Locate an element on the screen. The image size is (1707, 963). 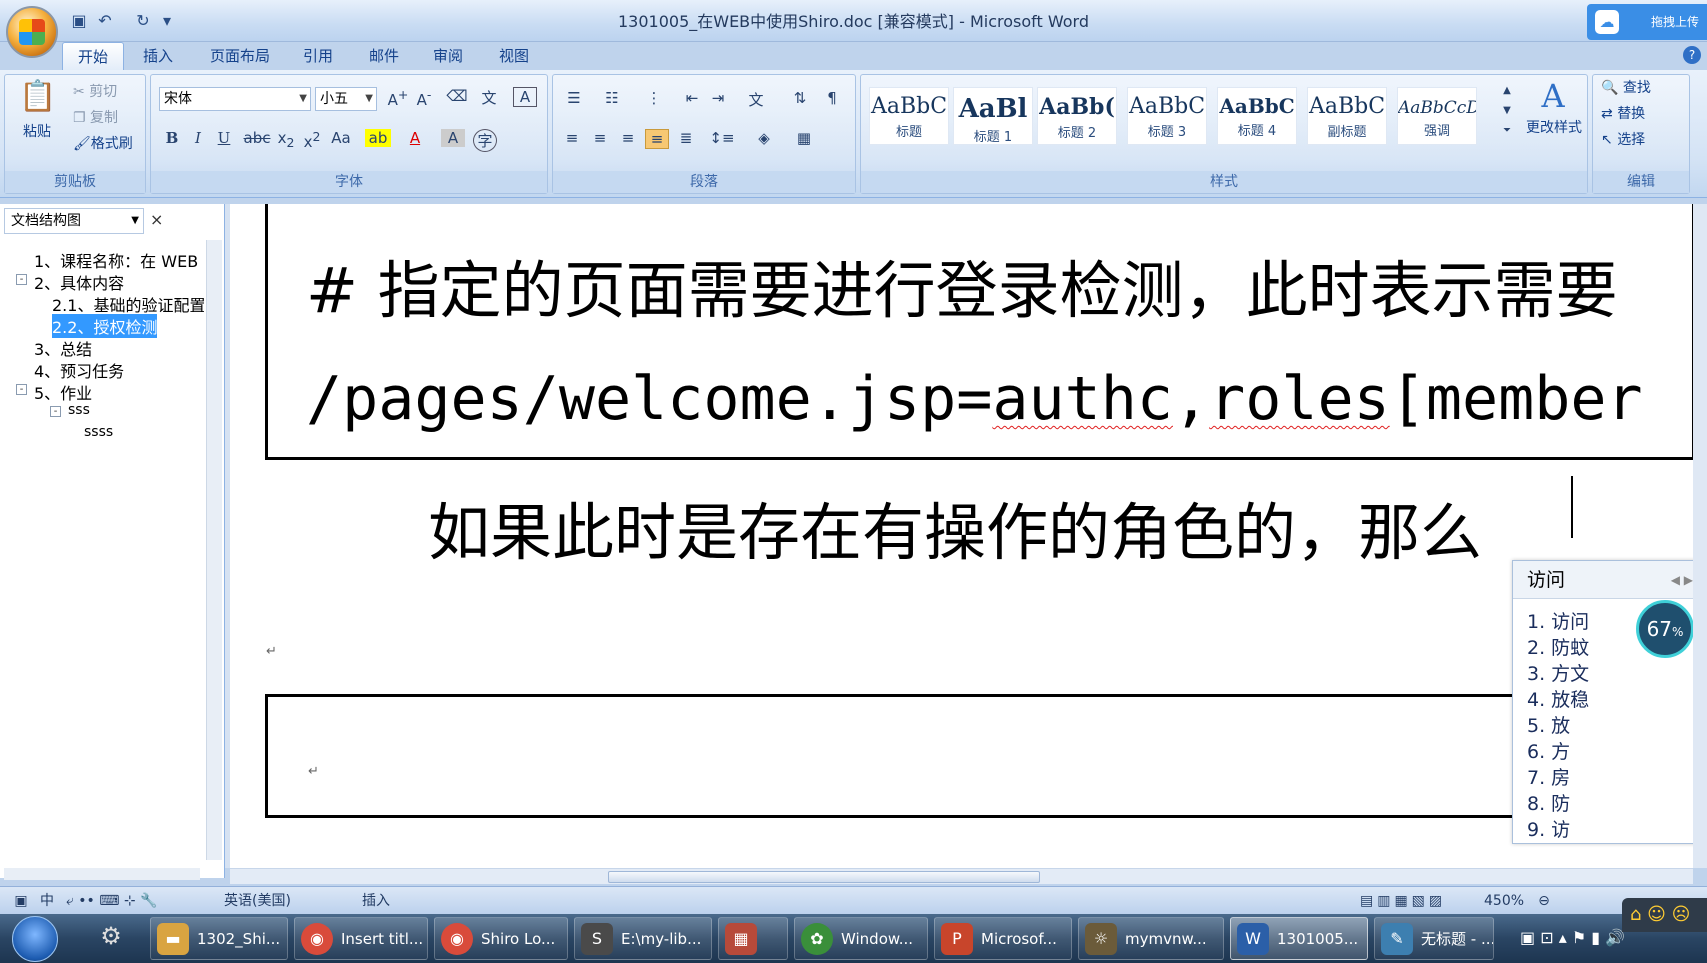
style-heading-4: AaBbC 标题 4 is located at coordinates (1257, 116).